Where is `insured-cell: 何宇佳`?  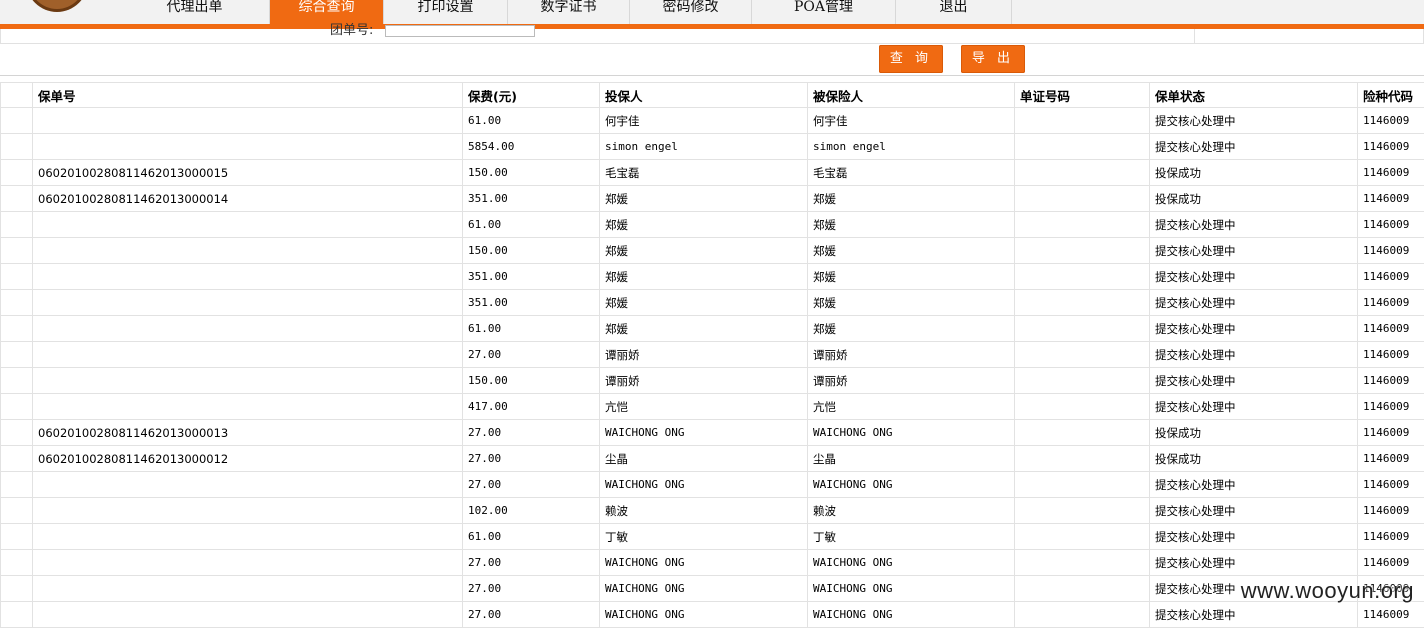 insured-cell: 何宇佳 is located at coordinates (911, 121).